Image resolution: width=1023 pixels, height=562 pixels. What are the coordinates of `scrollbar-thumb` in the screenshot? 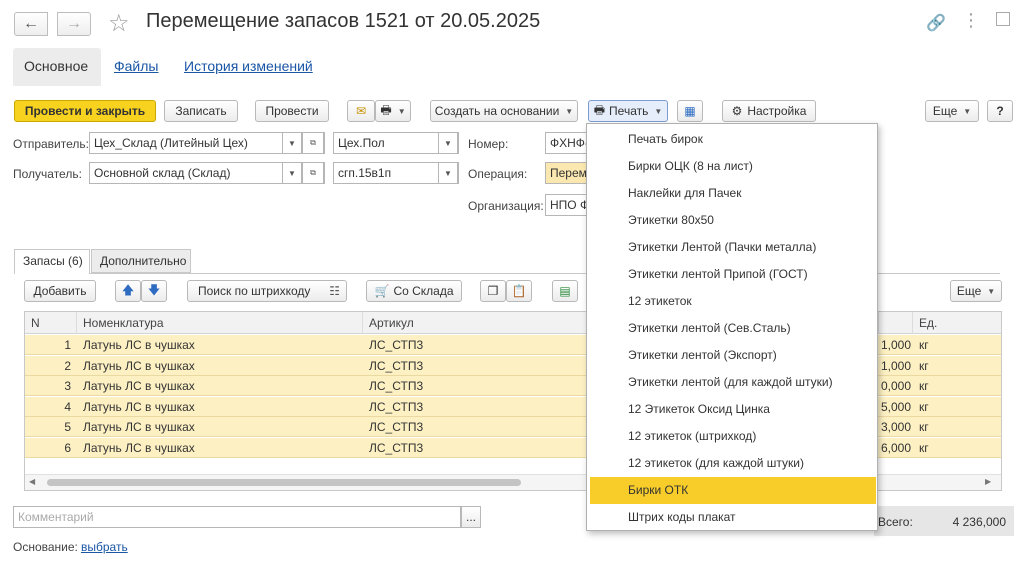 It's located at (284, 482).